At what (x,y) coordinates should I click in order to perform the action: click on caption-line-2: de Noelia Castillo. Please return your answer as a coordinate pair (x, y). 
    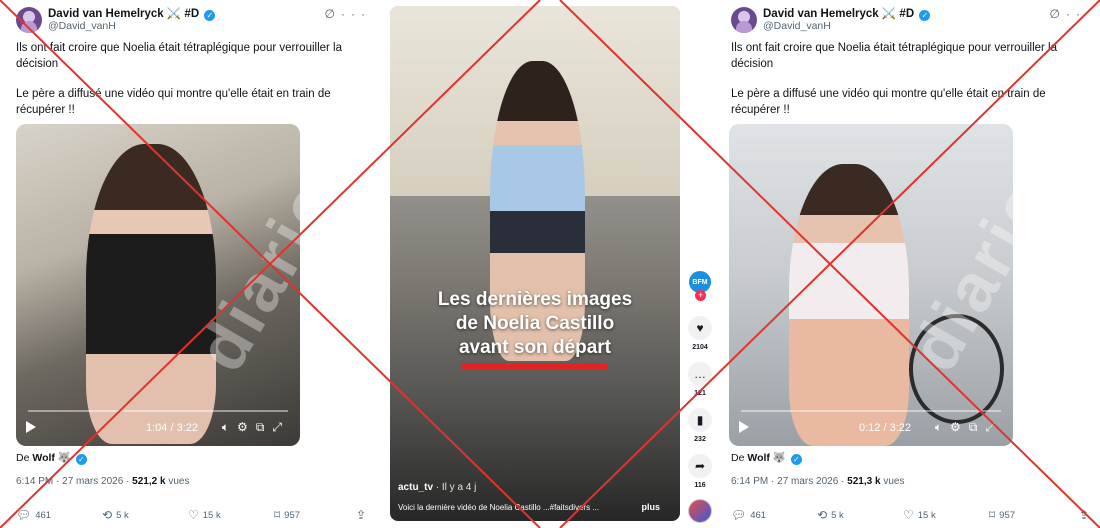
    Looking at the image, I should click on (535, 323).